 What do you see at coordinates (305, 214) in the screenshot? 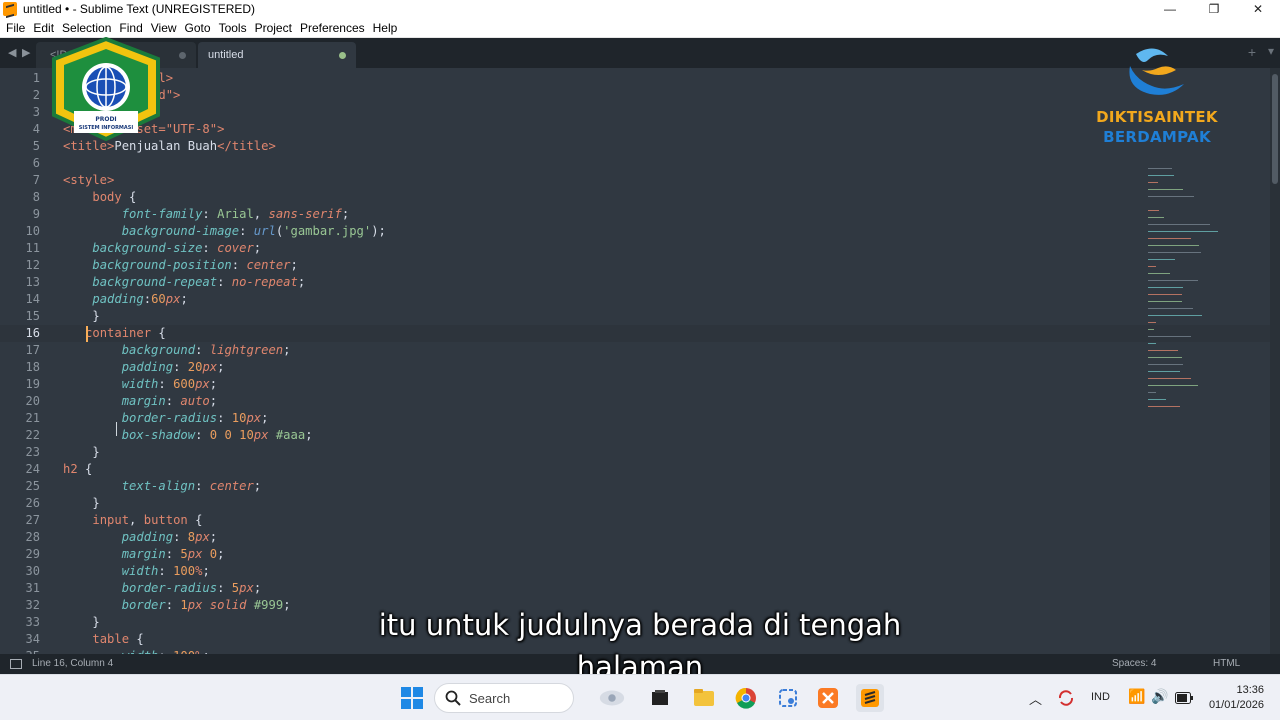
I see `code-token: sans-serif` at bounding box center [305, 214].